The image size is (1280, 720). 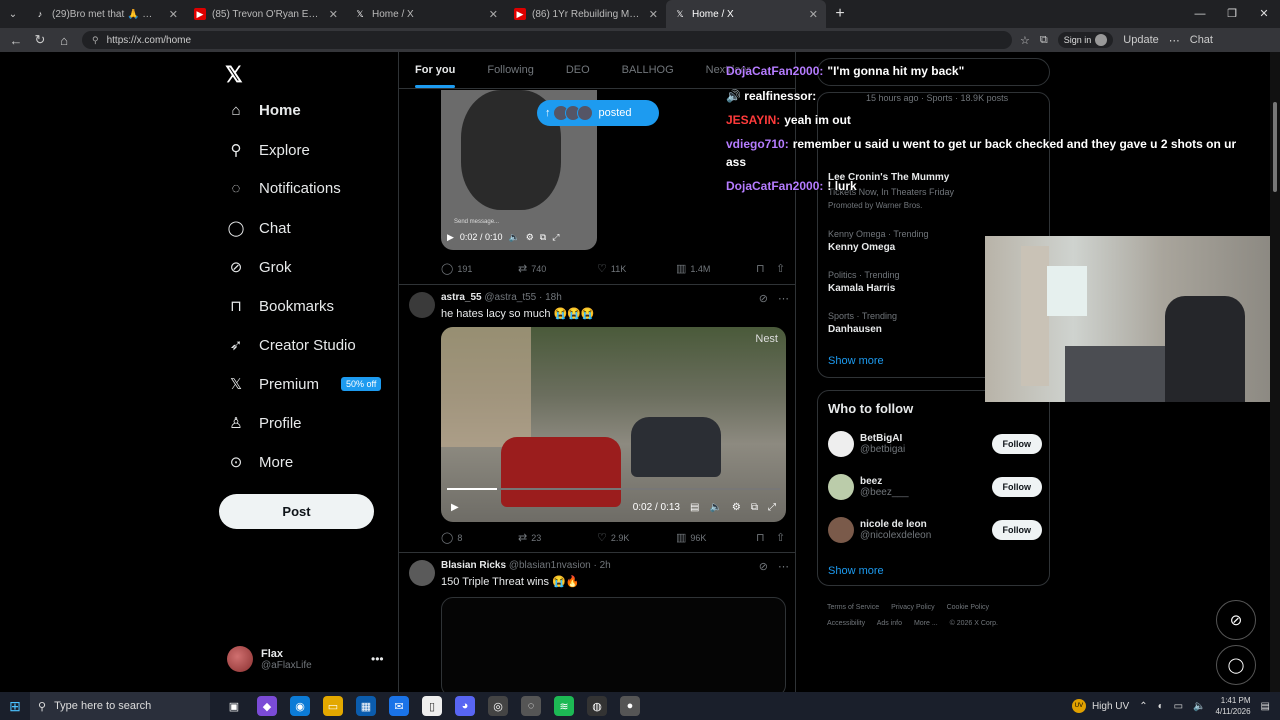 What do you see at coordinates (613, 644) in the screenshot?
I see `post-media` at bounding box center [613, 644].